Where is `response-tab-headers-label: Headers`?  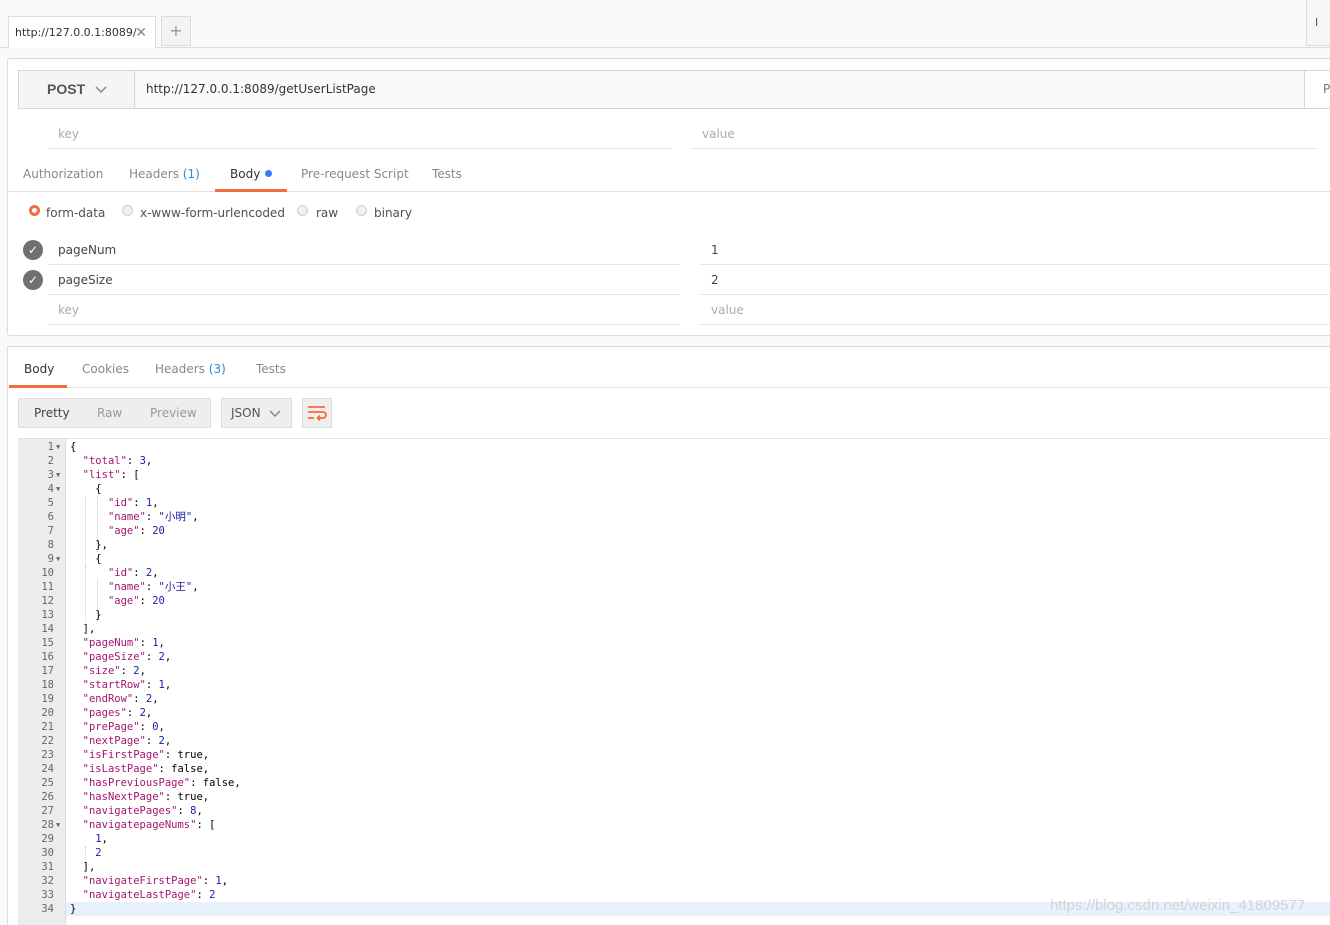 response-tab-headers-label: Headers is located at coordinates (180, 369).